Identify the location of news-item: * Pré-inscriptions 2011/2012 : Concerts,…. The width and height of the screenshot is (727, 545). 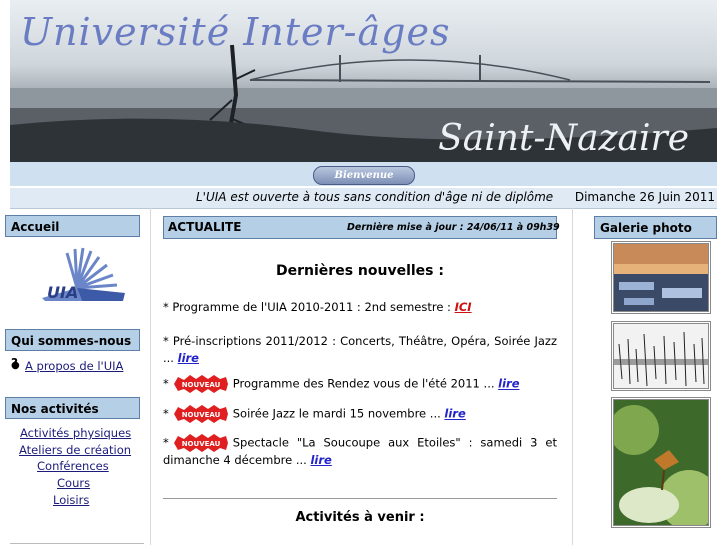
(360, 350).